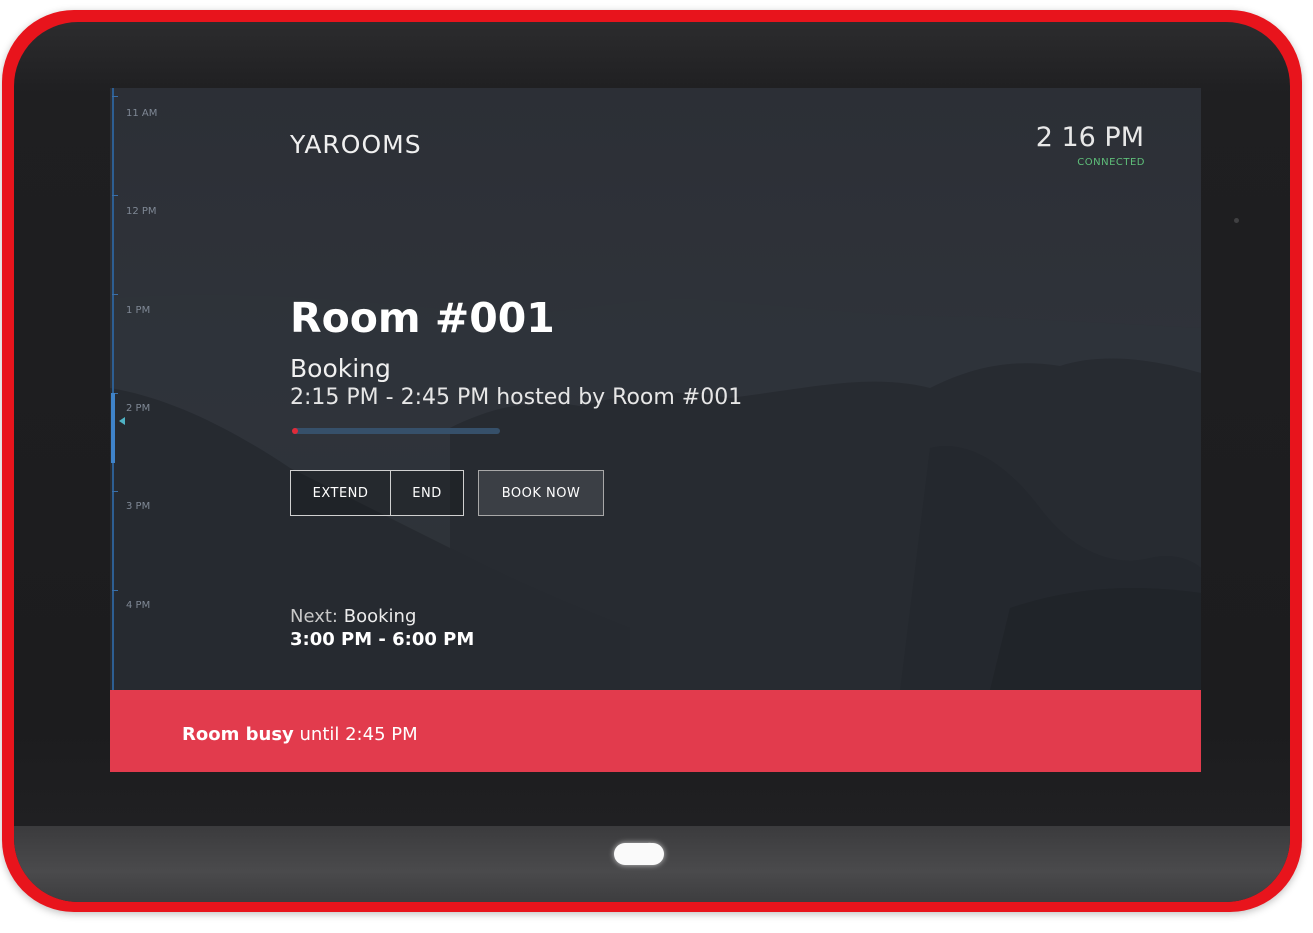  Describe the element at coordinates (314, 616) in the screenshot. I see `next-booking-prefix: Next:` at that location.